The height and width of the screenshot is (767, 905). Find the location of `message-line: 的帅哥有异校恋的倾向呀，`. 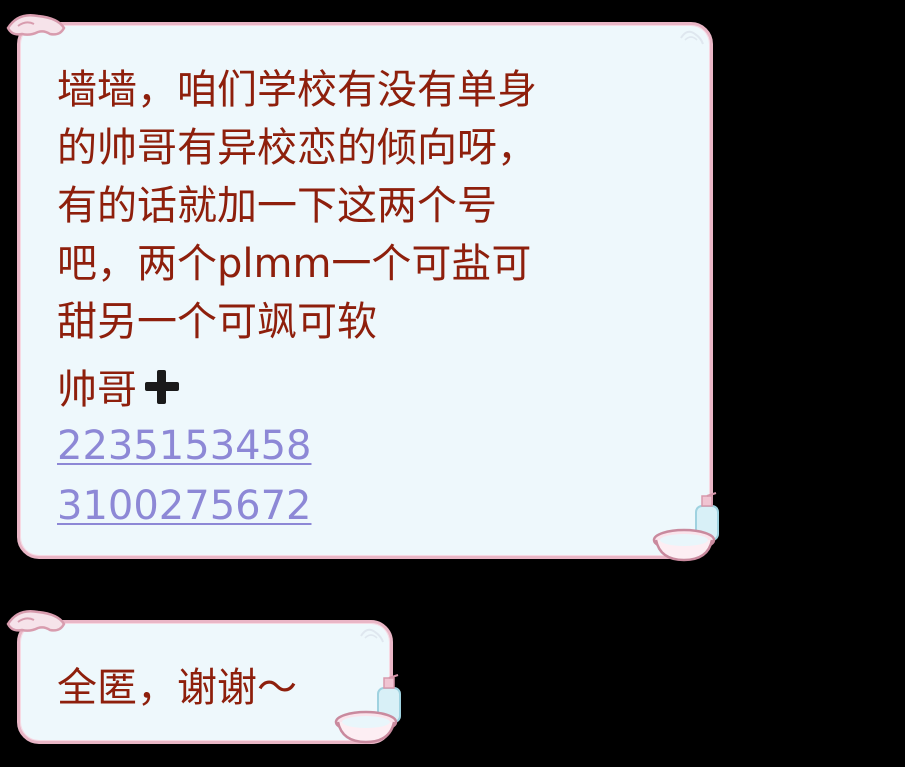

message-line: 的帅哥有异校恋的倾向呀， is located at coordinates (297, 148).